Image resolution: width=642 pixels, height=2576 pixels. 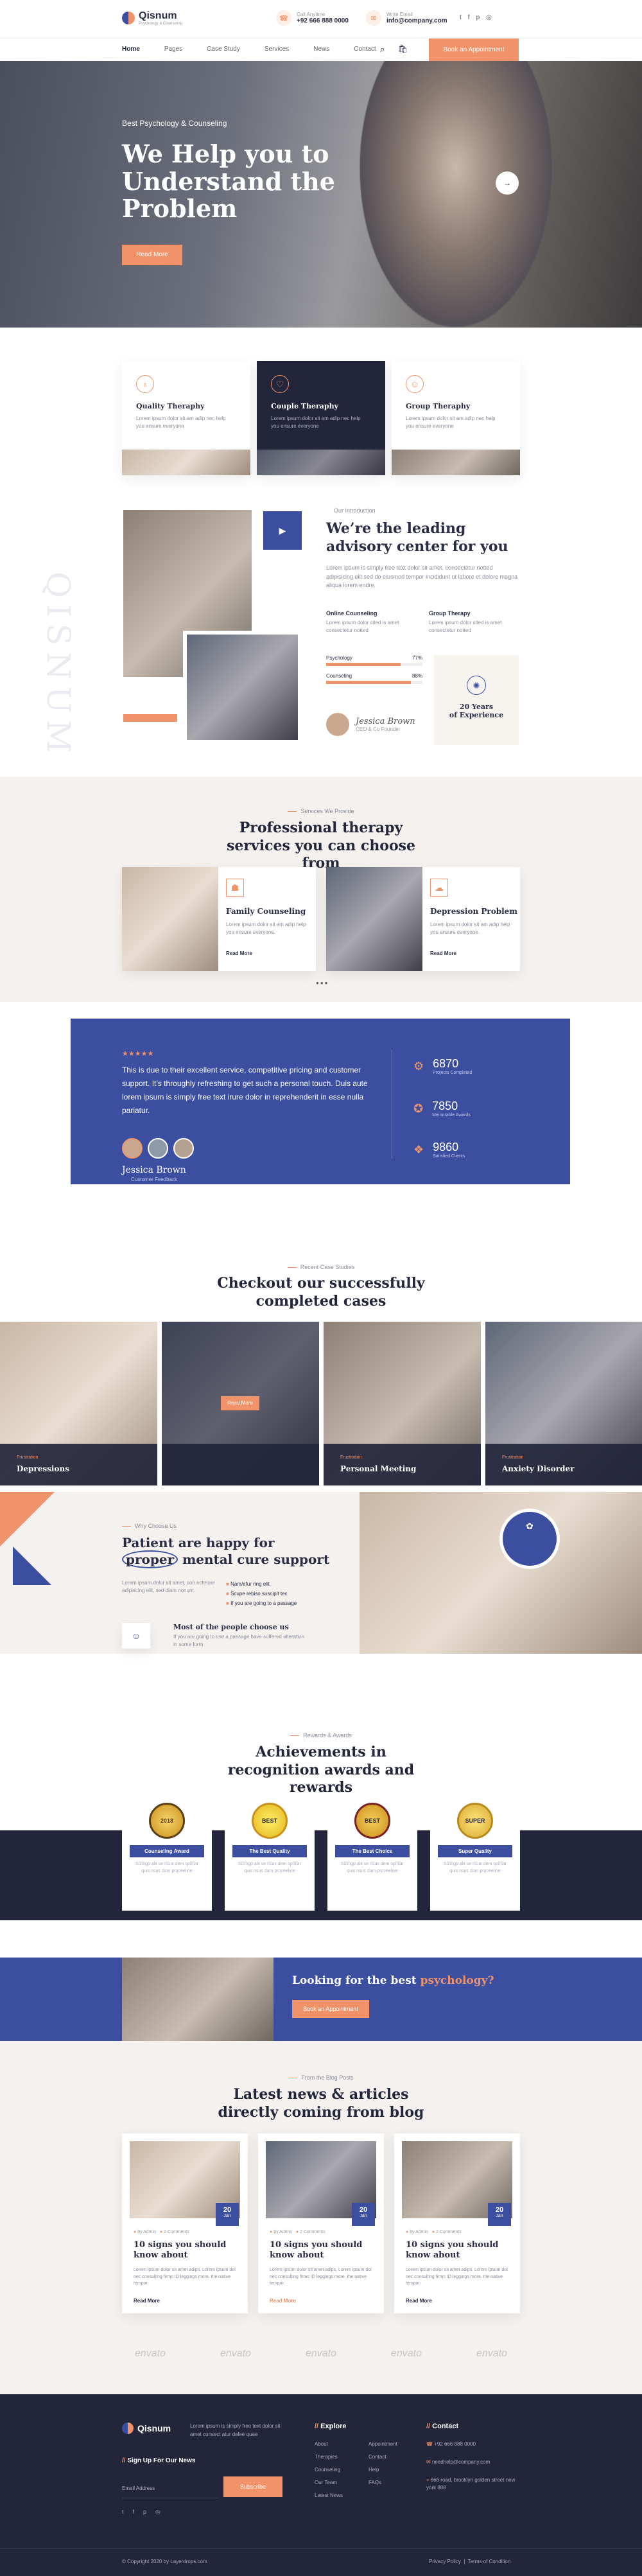 I want to click on nav-news: News, so click(x=321, y=49).